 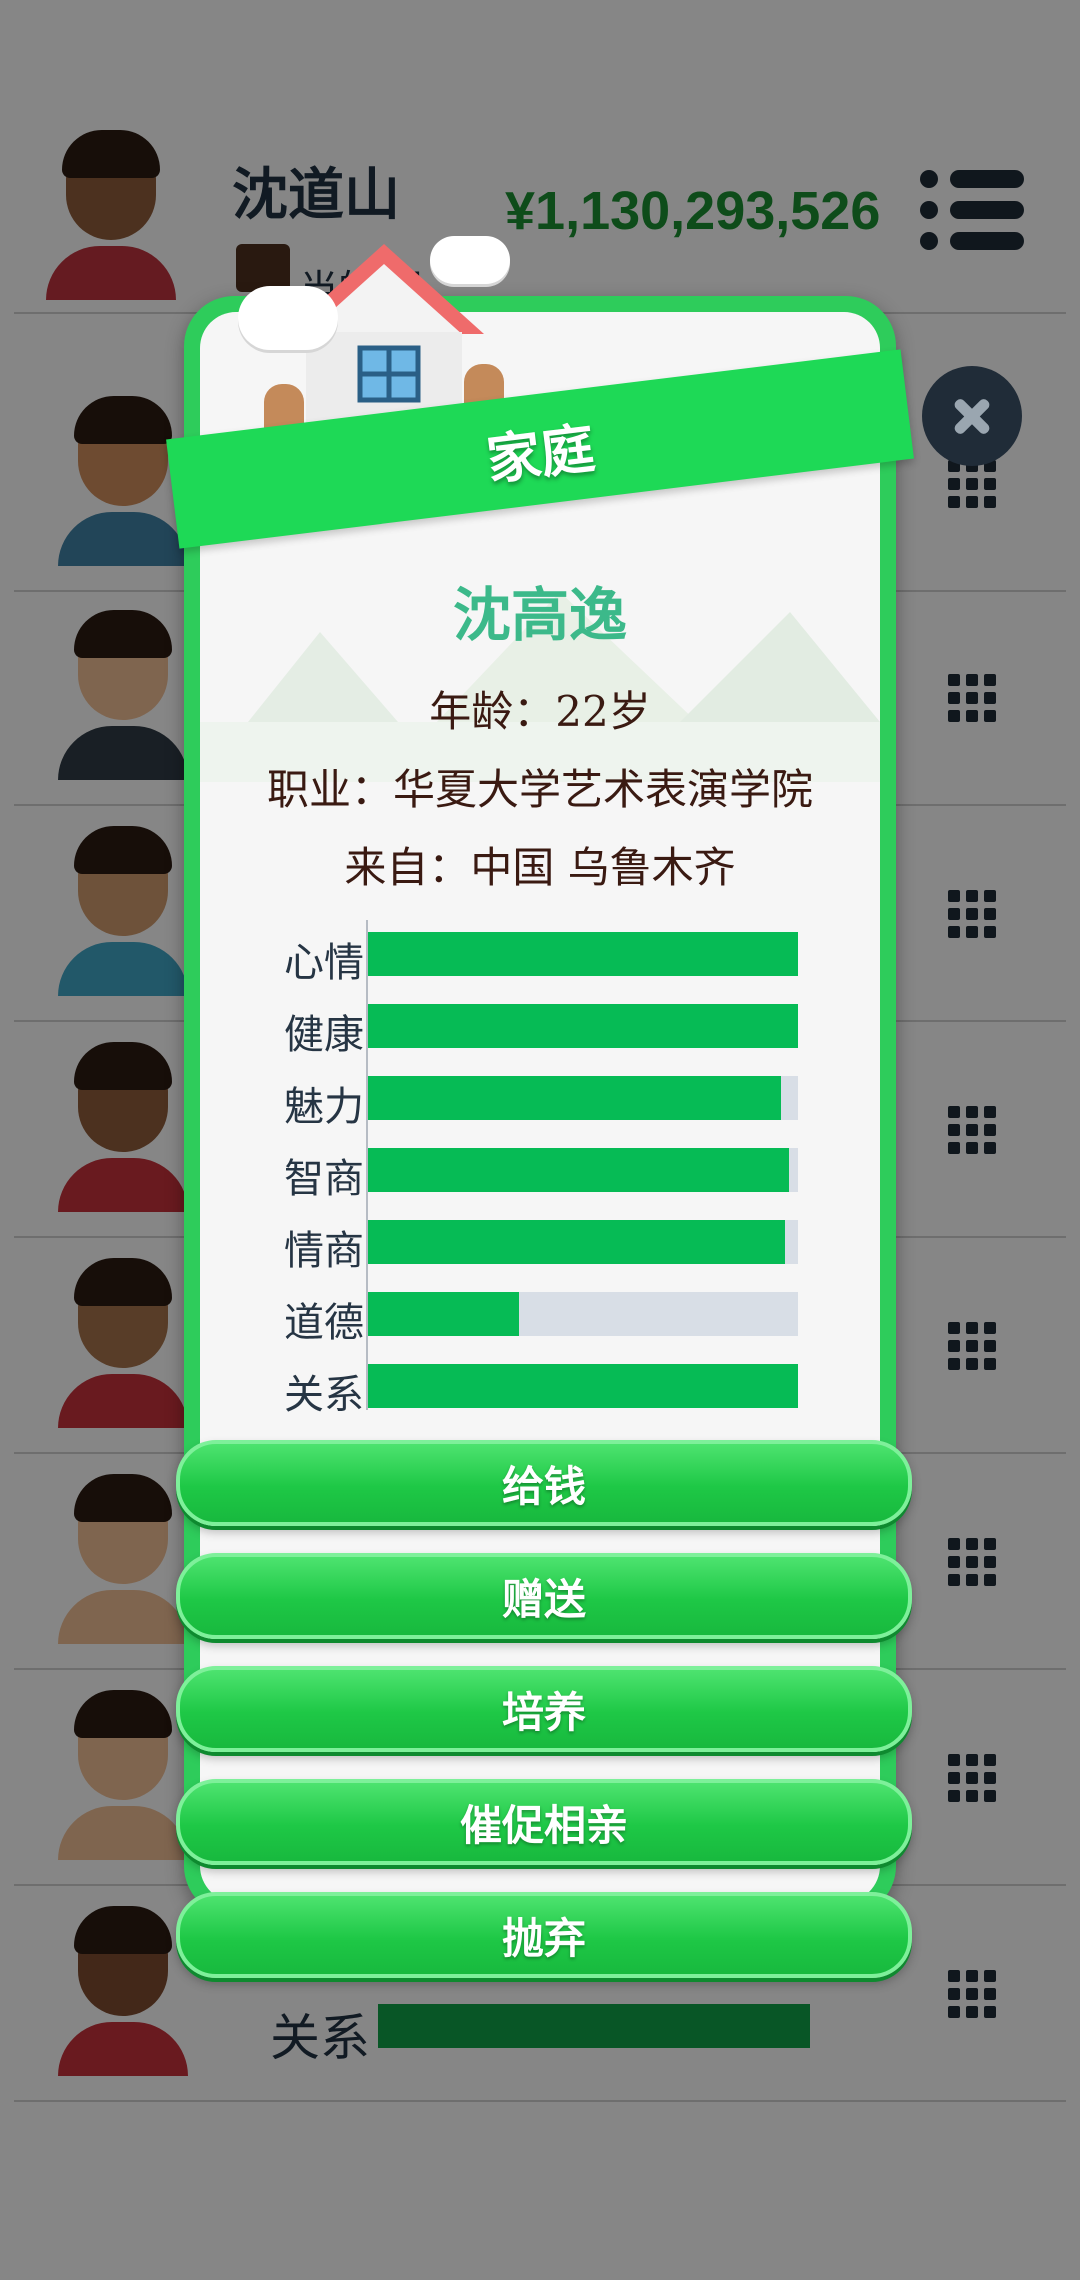 I want to click on close-button, so click(x=972, y=416).